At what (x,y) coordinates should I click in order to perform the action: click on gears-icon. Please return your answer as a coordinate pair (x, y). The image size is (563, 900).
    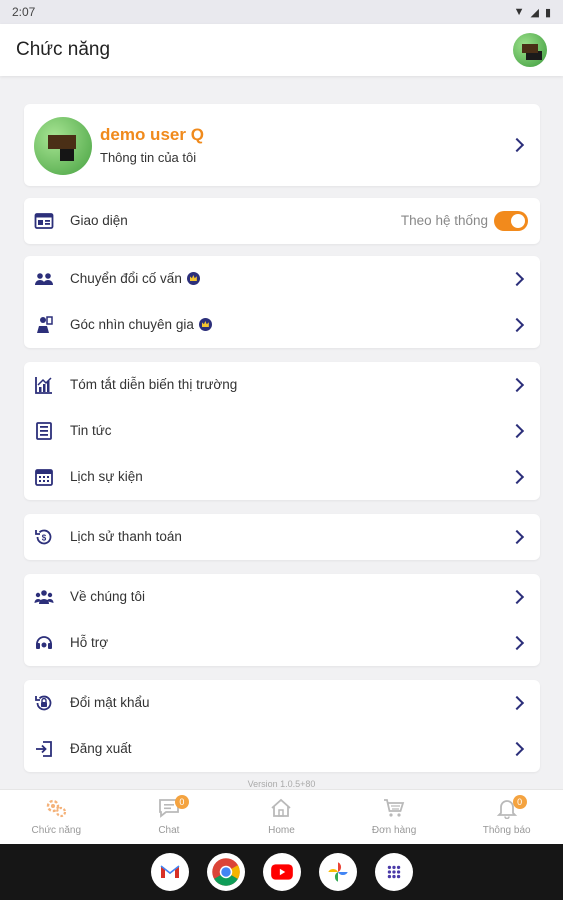
    Looking at the image, I should click on (56, 808).